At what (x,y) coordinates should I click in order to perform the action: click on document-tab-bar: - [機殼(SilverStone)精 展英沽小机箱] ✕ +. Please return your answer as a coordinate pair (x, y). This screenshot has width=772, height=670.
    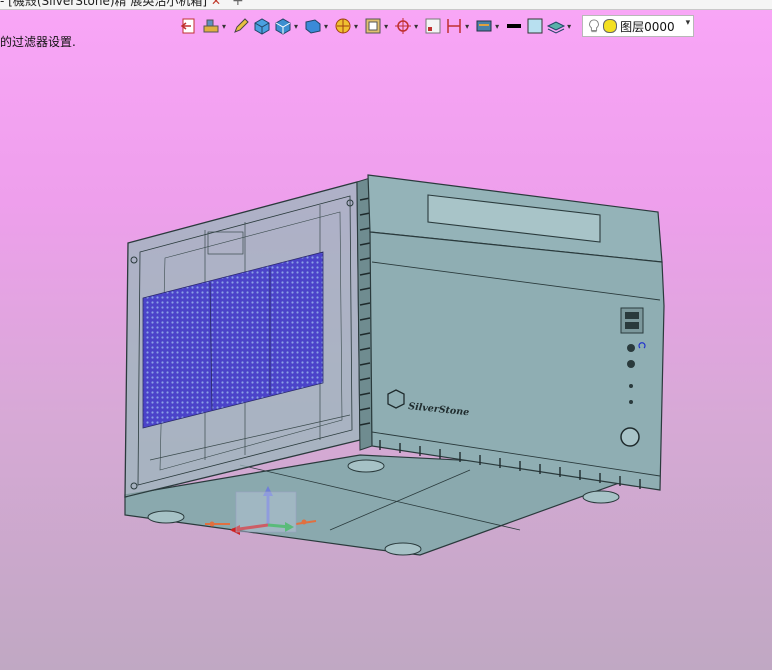
    Looking at the image, I should click on (386, 5).